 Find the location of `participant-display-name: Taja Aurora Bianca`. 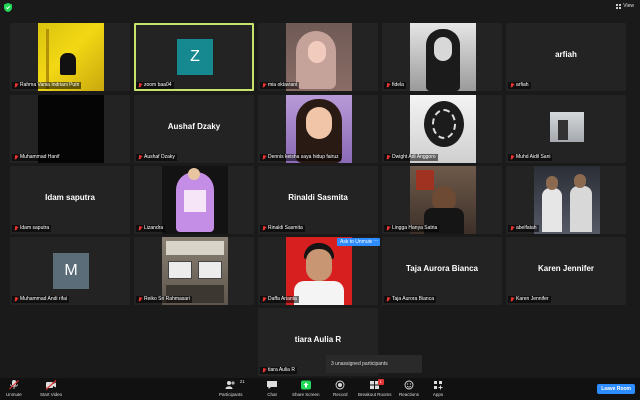

participant-display-name: Taja Aurora Bianca is located at coordinates (442, 268).